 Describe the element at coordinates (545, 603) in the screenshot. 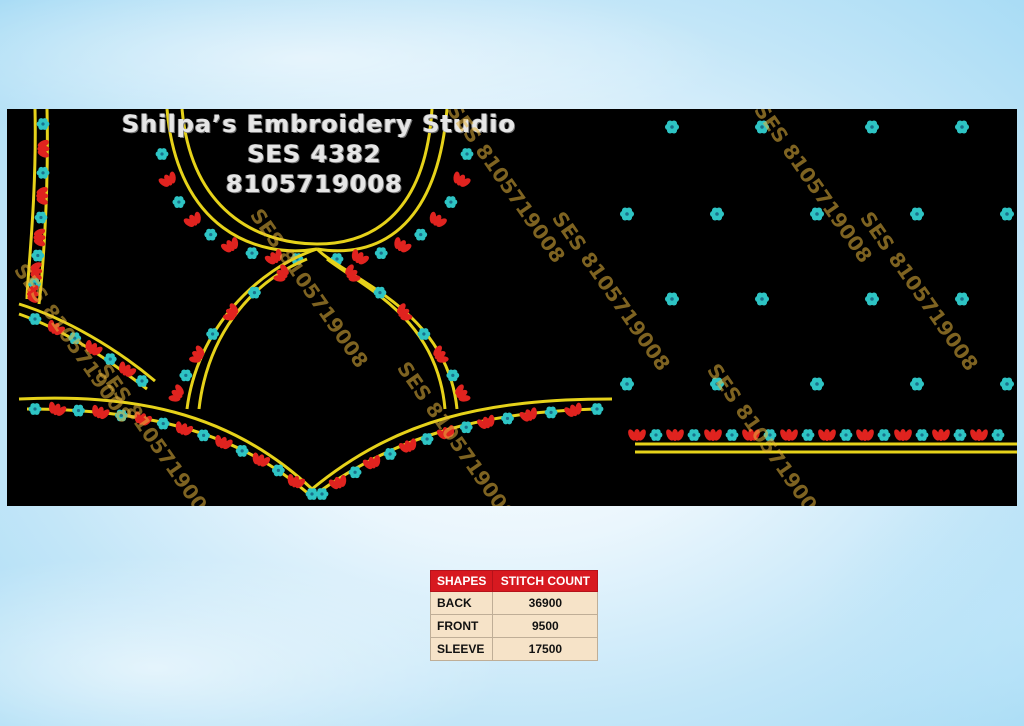

I see `count-cell: 36900` at that location.